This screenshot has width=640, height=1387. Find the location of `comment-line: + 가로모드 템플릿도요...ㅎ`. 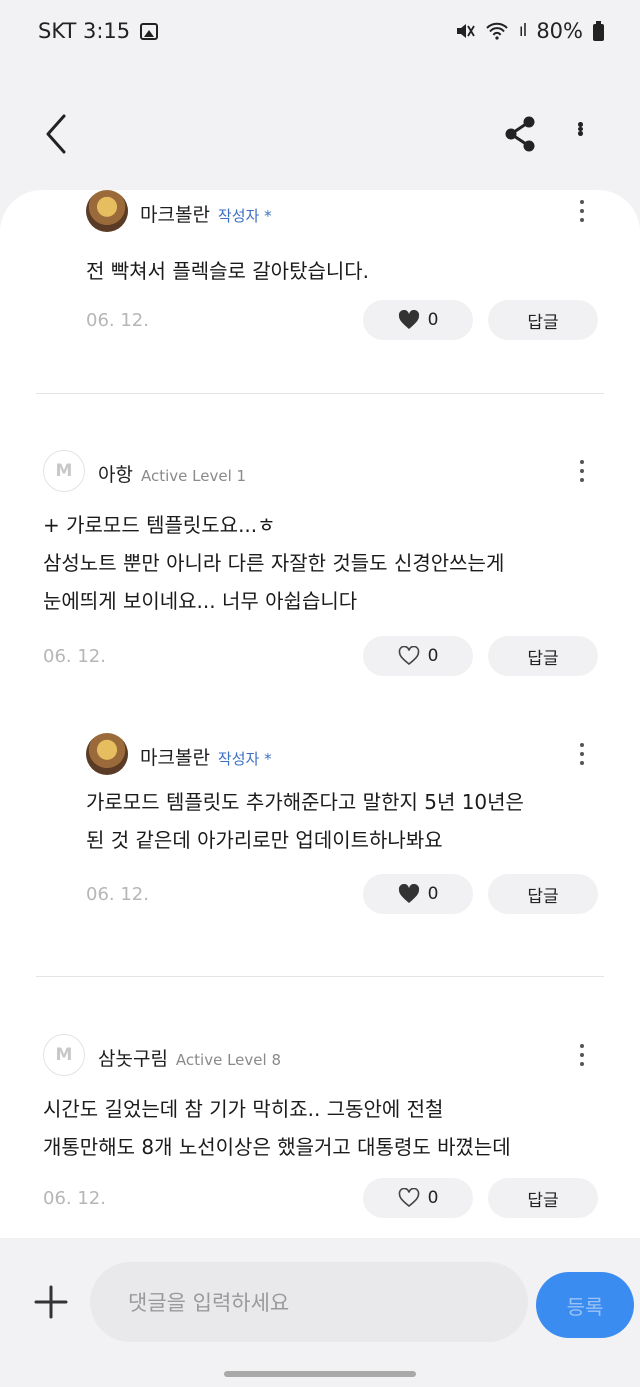

comment-line: + 가로모드 템플릿도요...ㅎ is located at coordinates (159, 525).